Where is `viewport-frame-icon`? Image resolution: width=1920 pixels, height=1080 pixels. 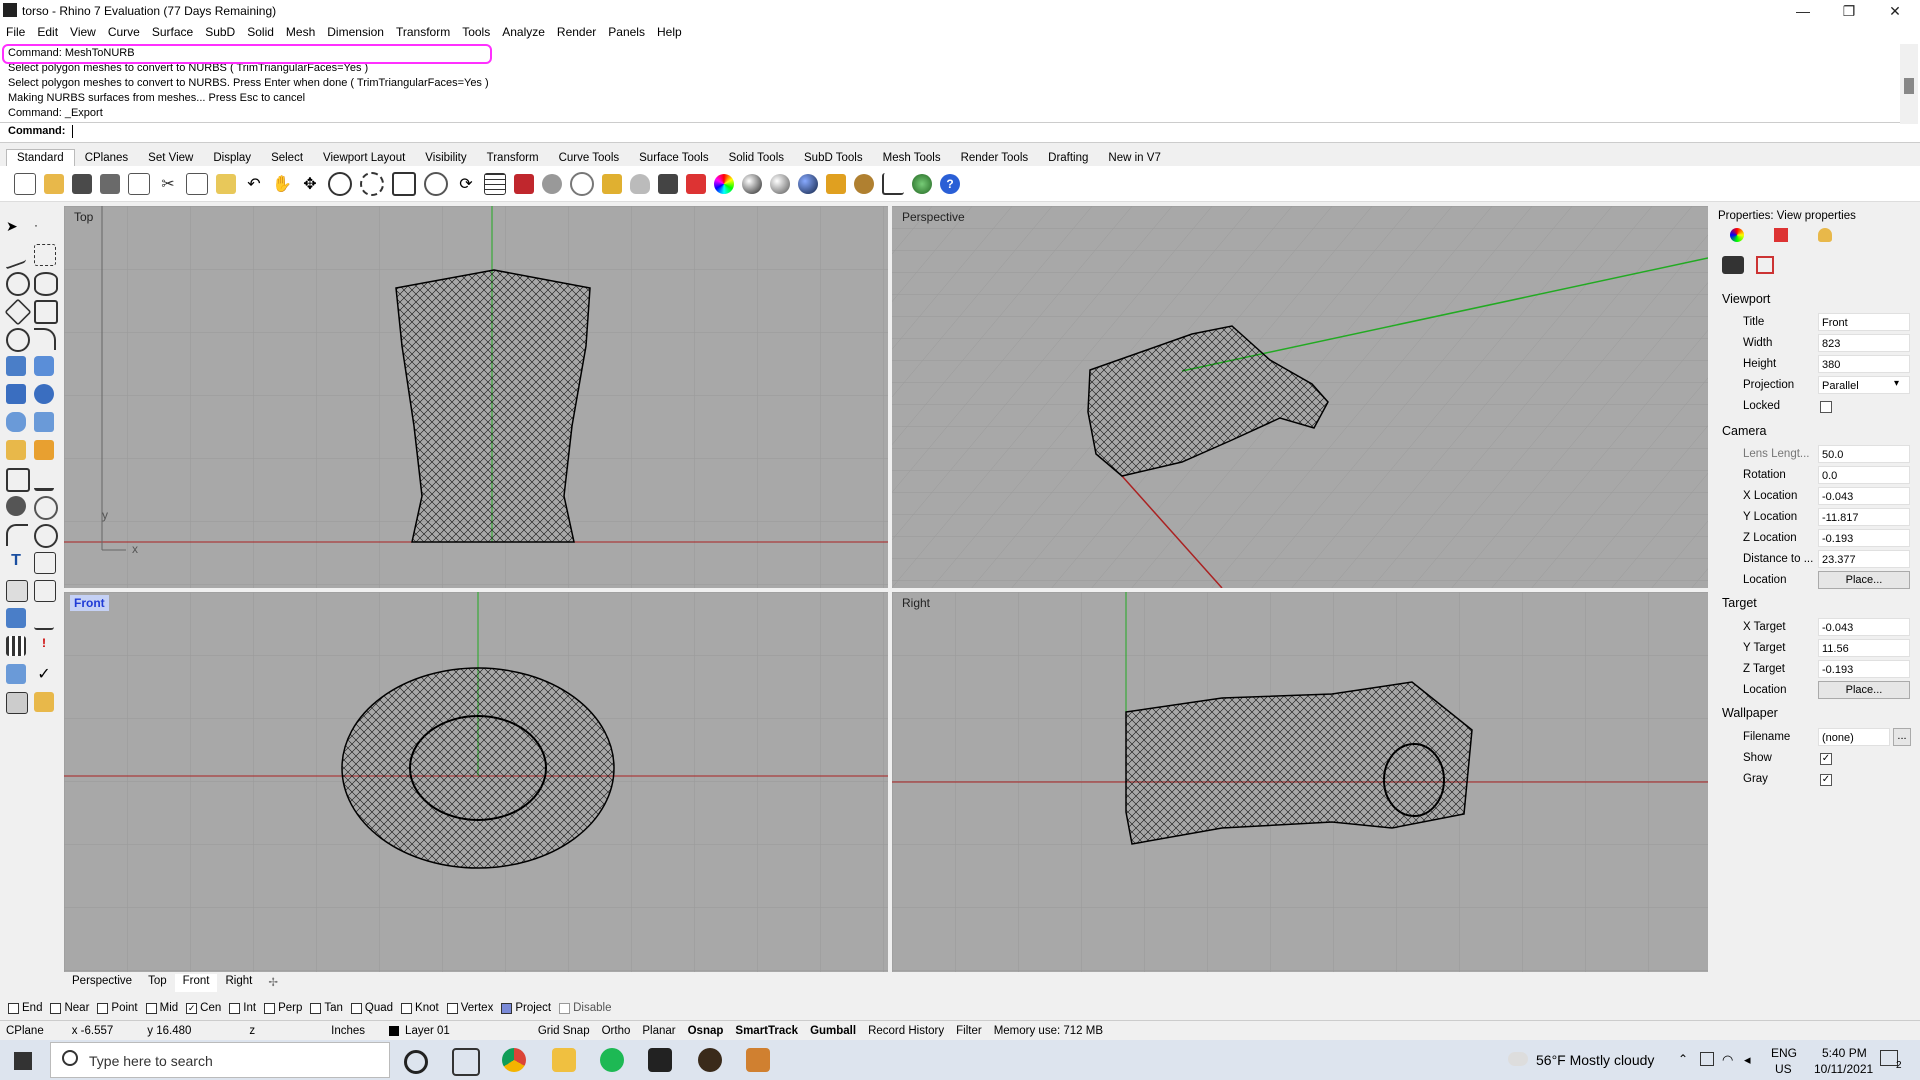 viewport-frame-icon is located at coordinates (1765, 265).